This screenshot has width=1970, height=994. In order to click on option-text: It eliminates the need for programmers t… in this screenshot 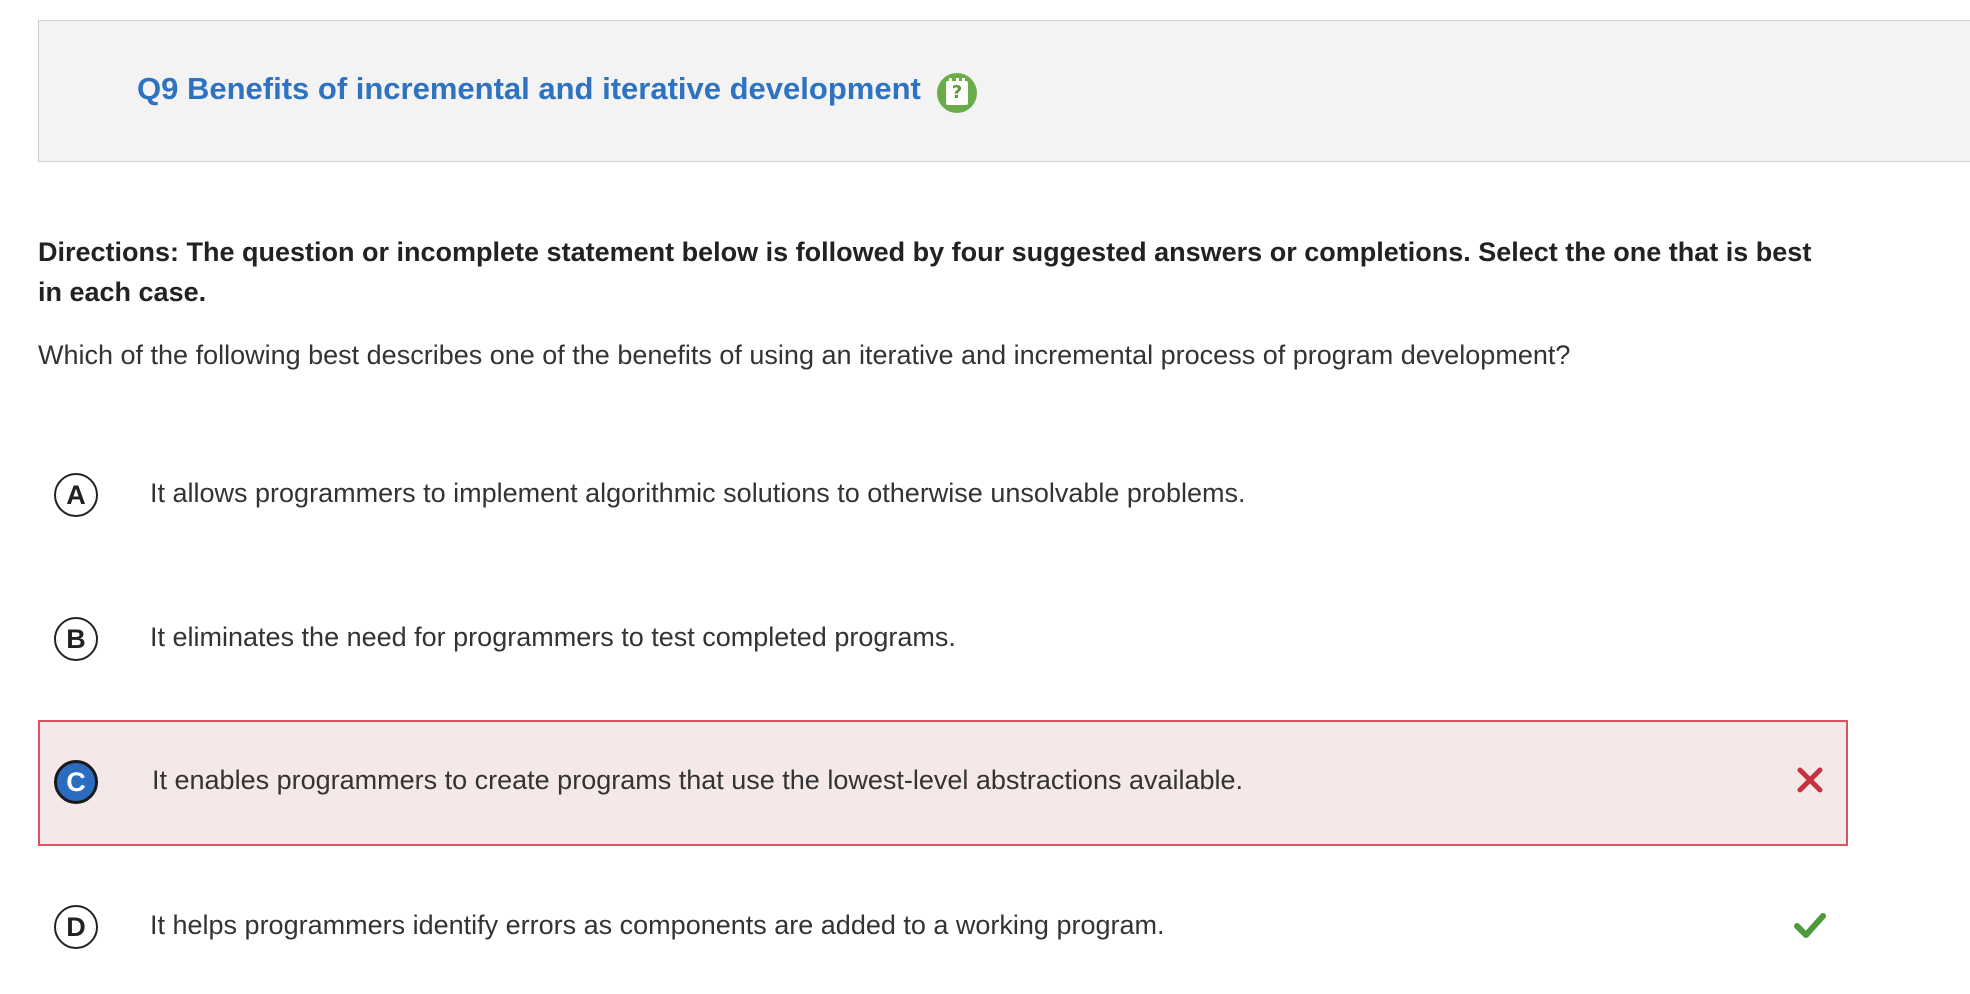, I will do `click(553, 637)`.